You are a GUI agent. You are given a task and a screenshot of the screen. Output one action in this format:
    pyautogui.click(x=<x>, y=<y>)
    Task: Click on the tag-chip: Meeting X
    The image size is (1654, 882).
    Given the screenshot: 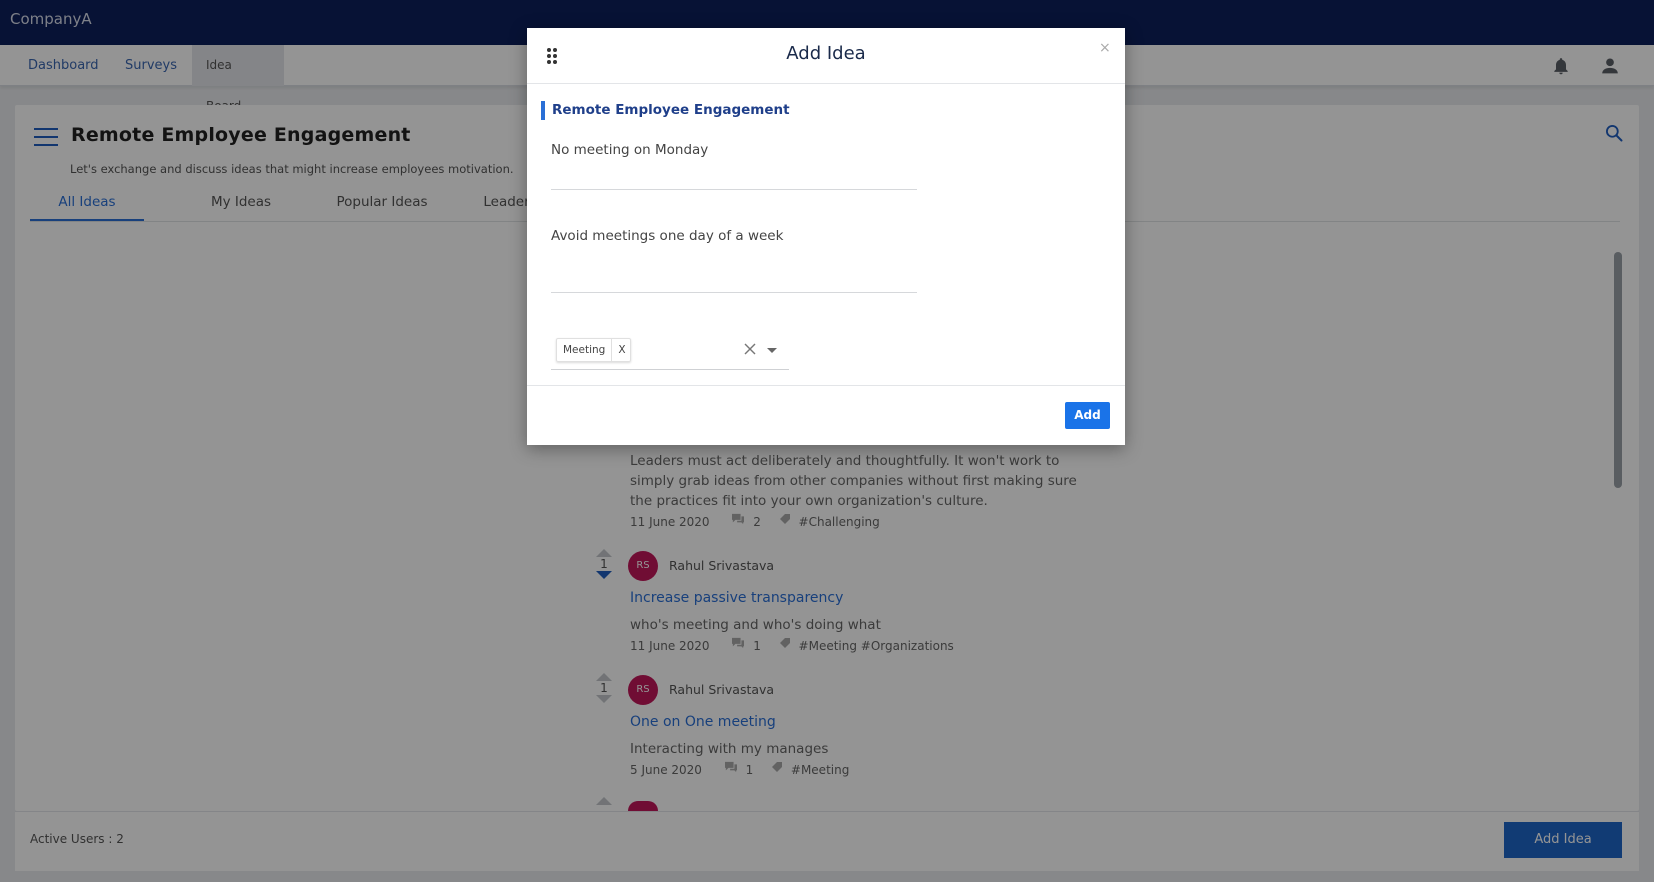 What is the action you would take?
    pyautogui.click(x=593, y=350)
    